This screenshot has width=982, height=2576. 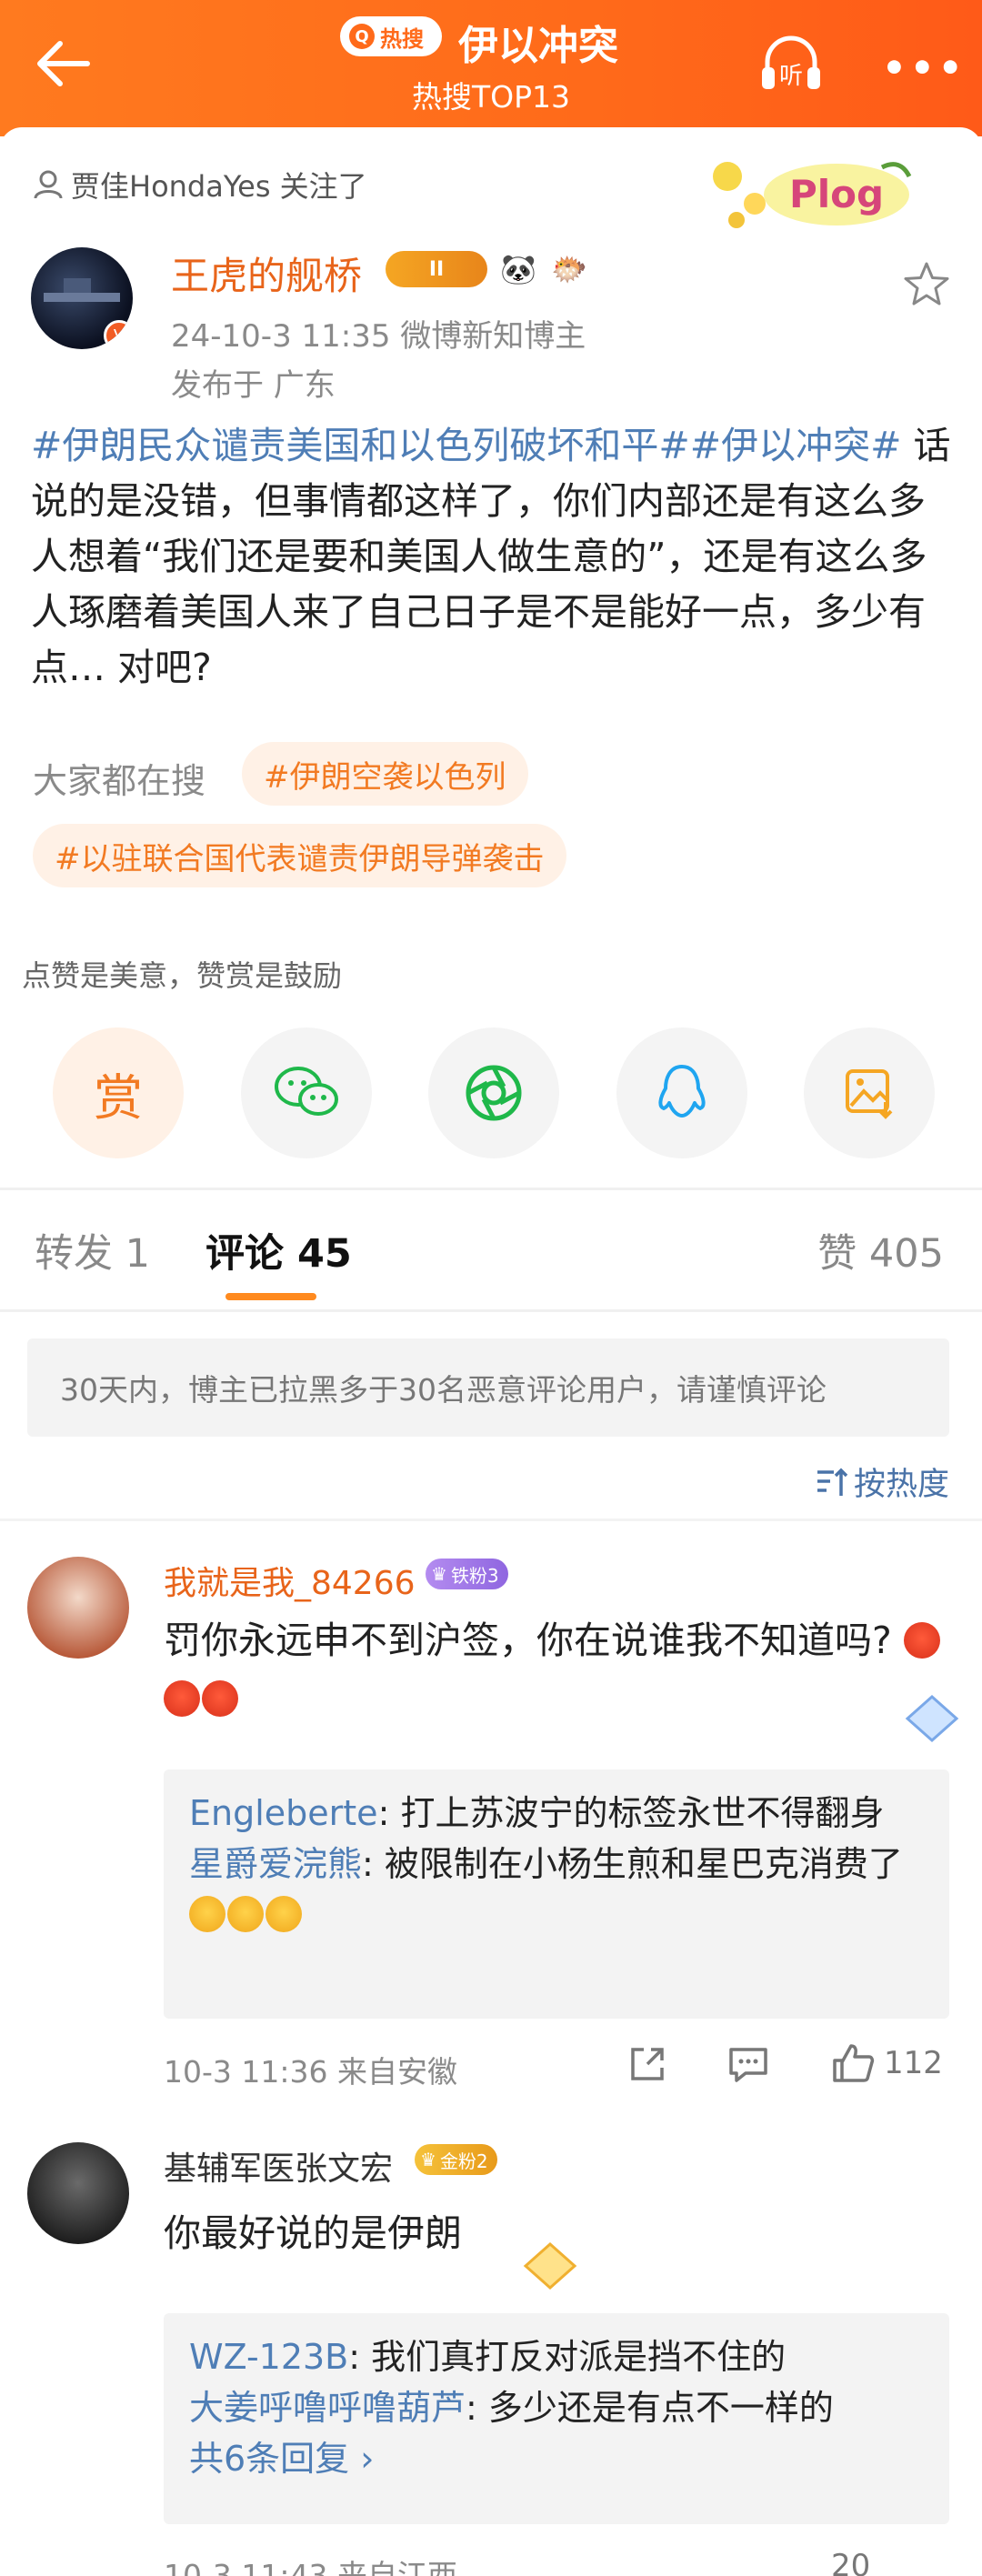 I want to click on reply-item: WZ-123B: 我们真打反对派是挡不住的, so click(x=488, y=2357).